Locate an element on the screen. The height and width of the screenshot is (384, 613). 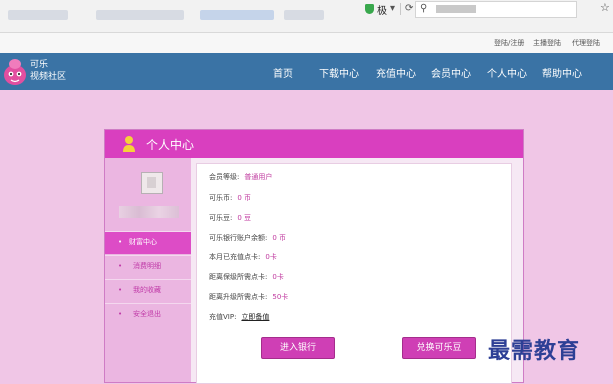
member-level-row: 会员等级: 普通用户 is located at coordinates (240, 177).